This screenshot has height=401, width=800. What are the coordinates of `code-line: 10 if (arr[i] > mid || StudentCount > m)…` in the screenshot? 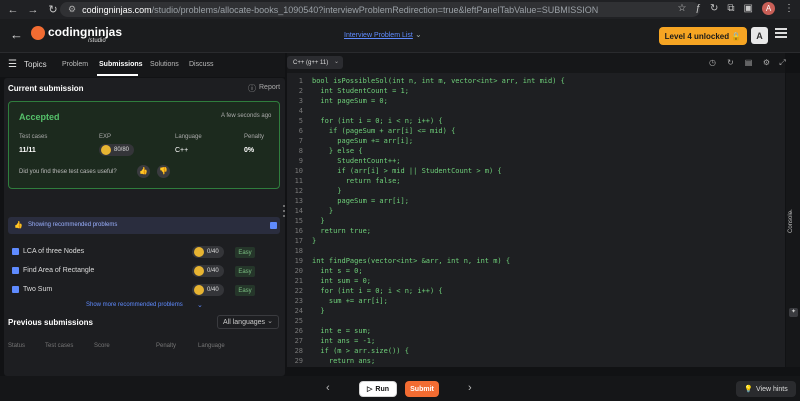 It's located at (536, 172).